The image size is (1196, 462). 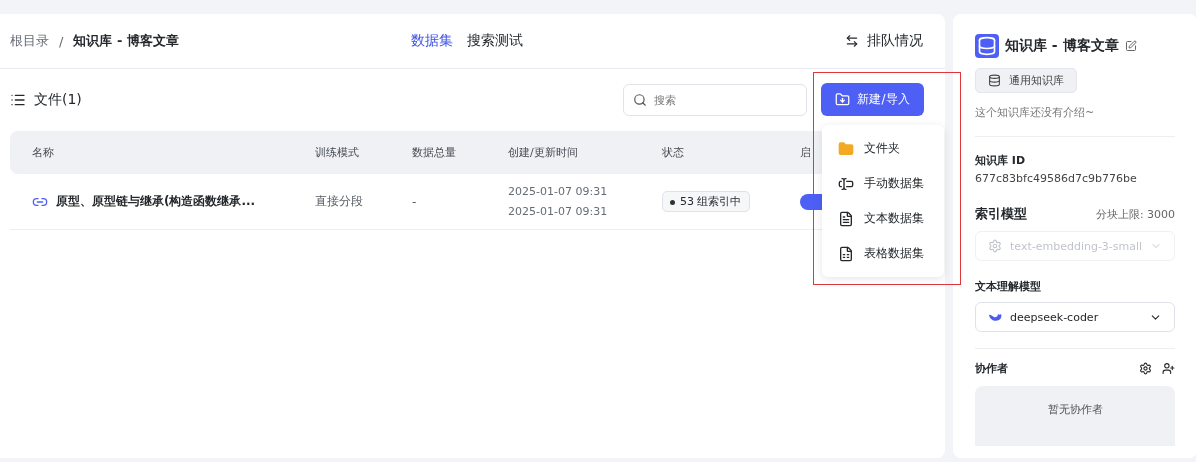 What do you see at coordinates (706, 201) in the screenshot?
I see `status-badge: 53 组索引中` at bounding box center [706, 201].